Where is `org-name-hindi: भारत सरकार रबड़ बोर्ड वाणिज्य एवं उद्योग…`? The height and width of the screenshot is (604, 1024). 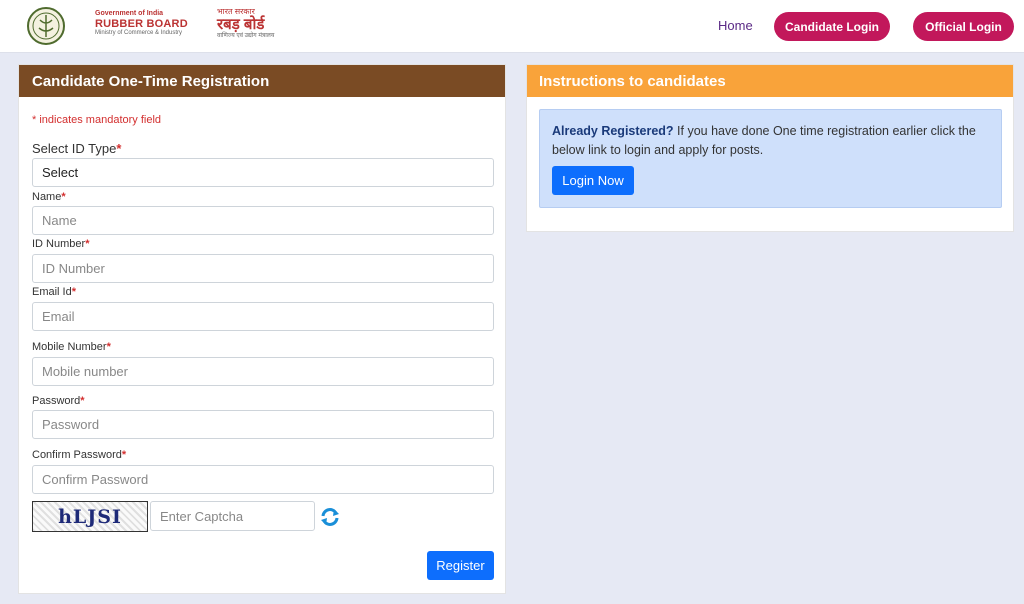 org-name-hindi: भारत सरकार रबड़ बोर्ड वाणिज्य एवं उद्योग… is located at coordinates (246, 23).